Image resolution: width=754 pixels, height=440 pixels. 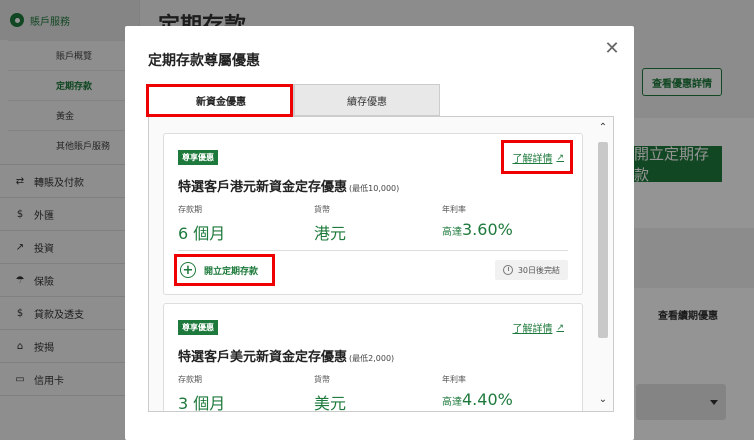 What do you see at coordinates (202, 233) in the screenshot?
I see `period-value: 6 個月` at bounding box center [202, 233].